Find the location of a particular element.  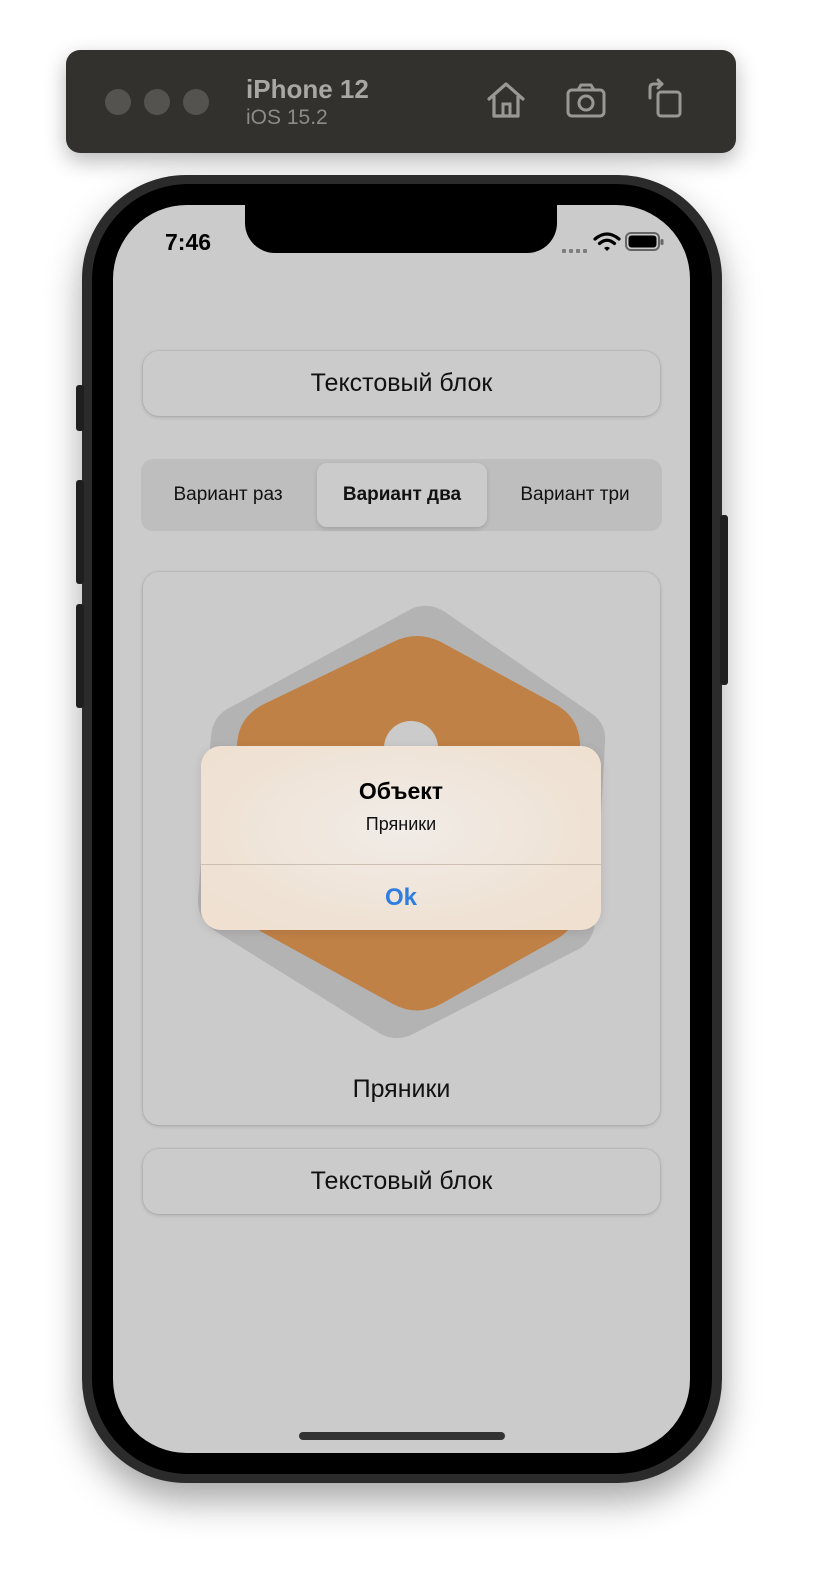

device-name: iPhone 12 is located at coordinates (307, 89).